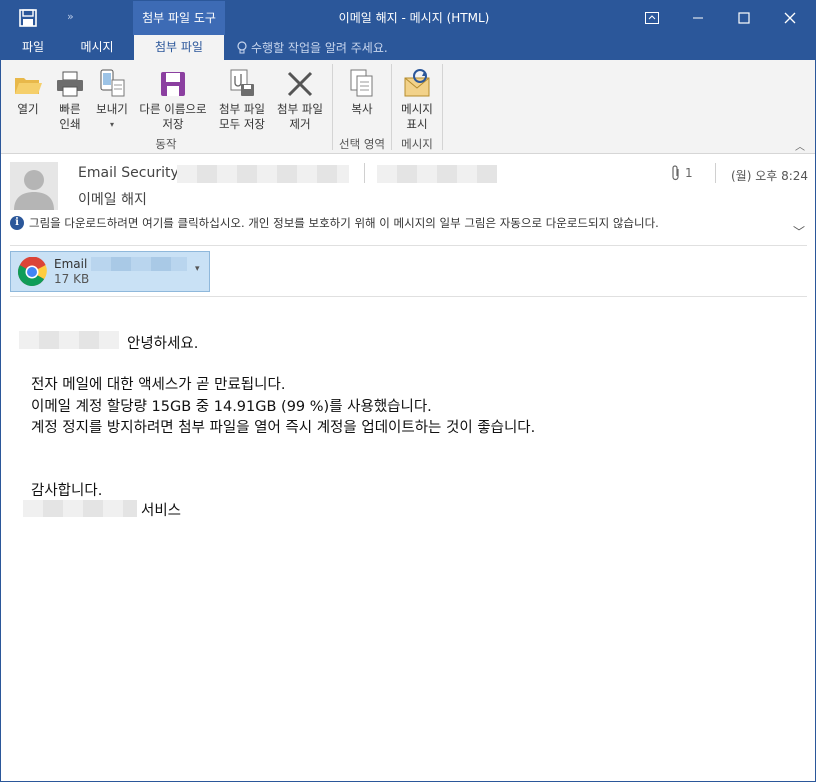 The height and width of the screenshot is (782, 816). I want to click on header-separator, so click(408, 245).